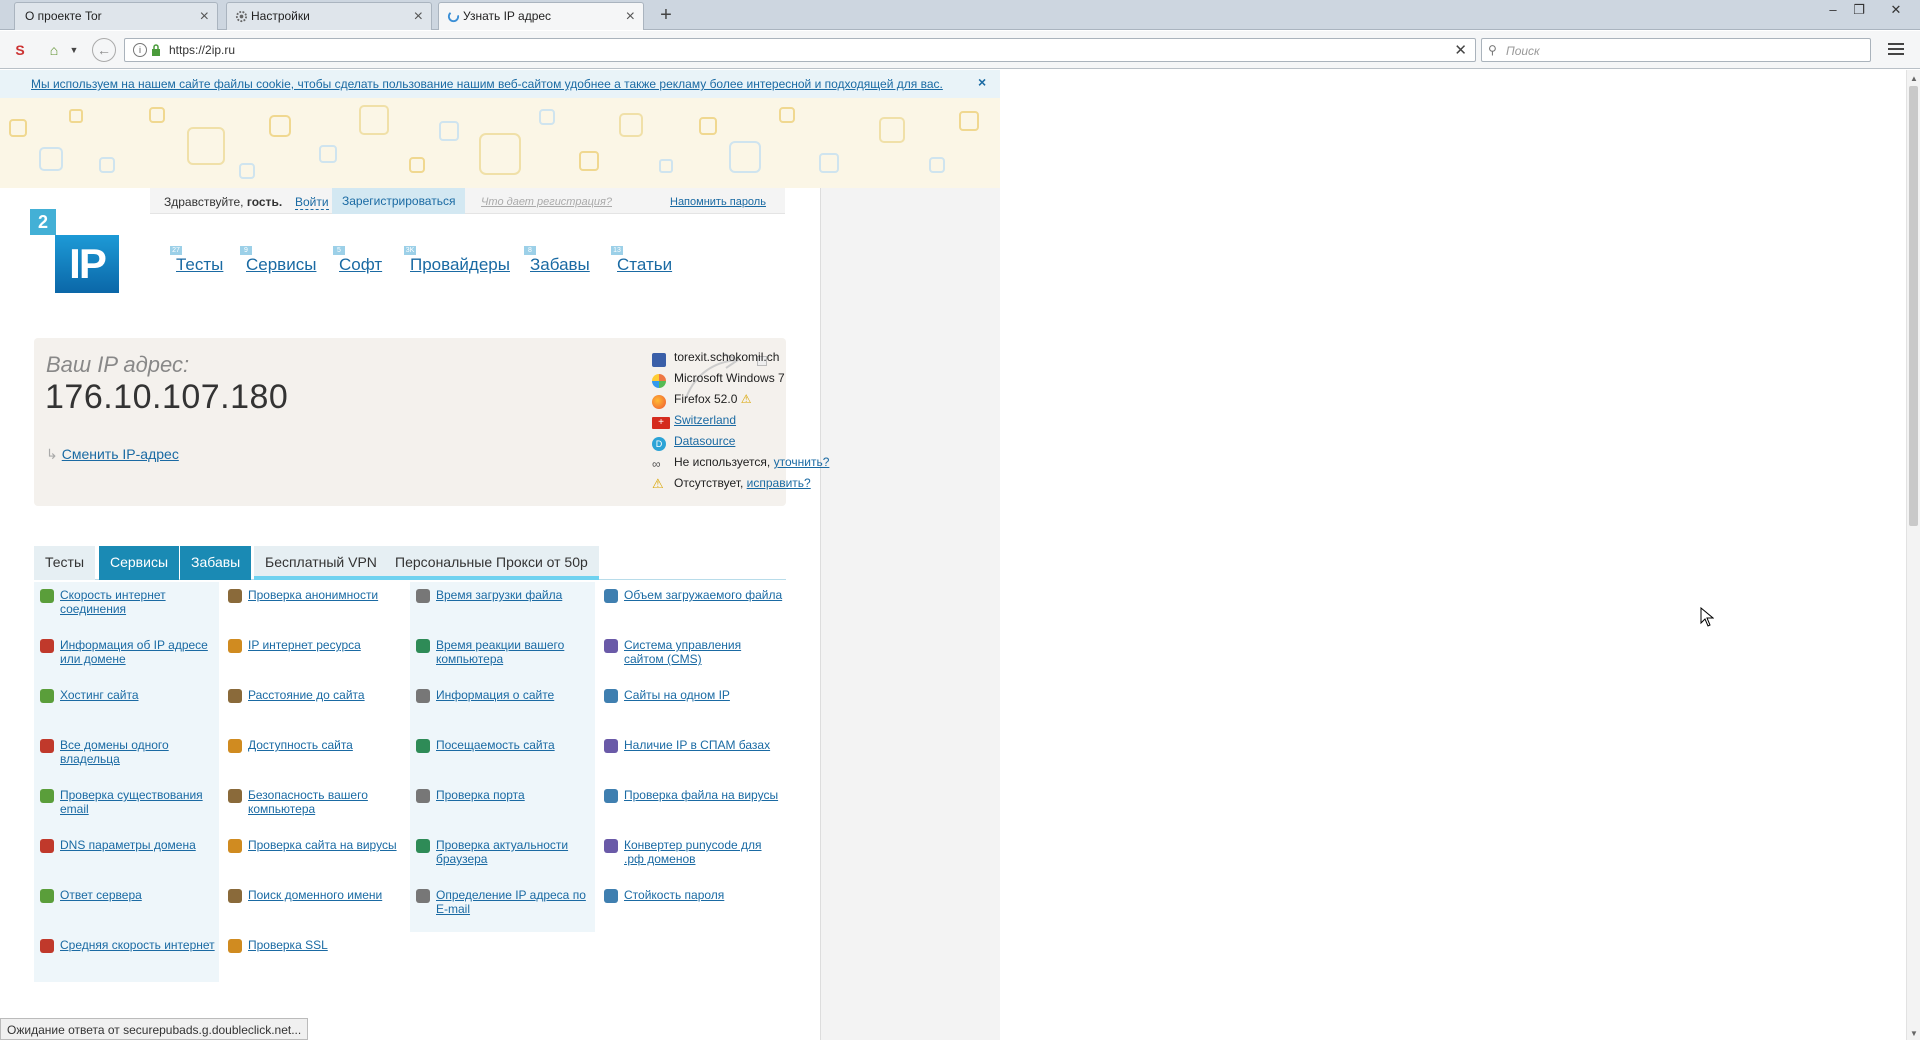 This screenshot has width=1920, height=1040. I want to click on service-item: Объем загружаемого файла, so click(690, 607).